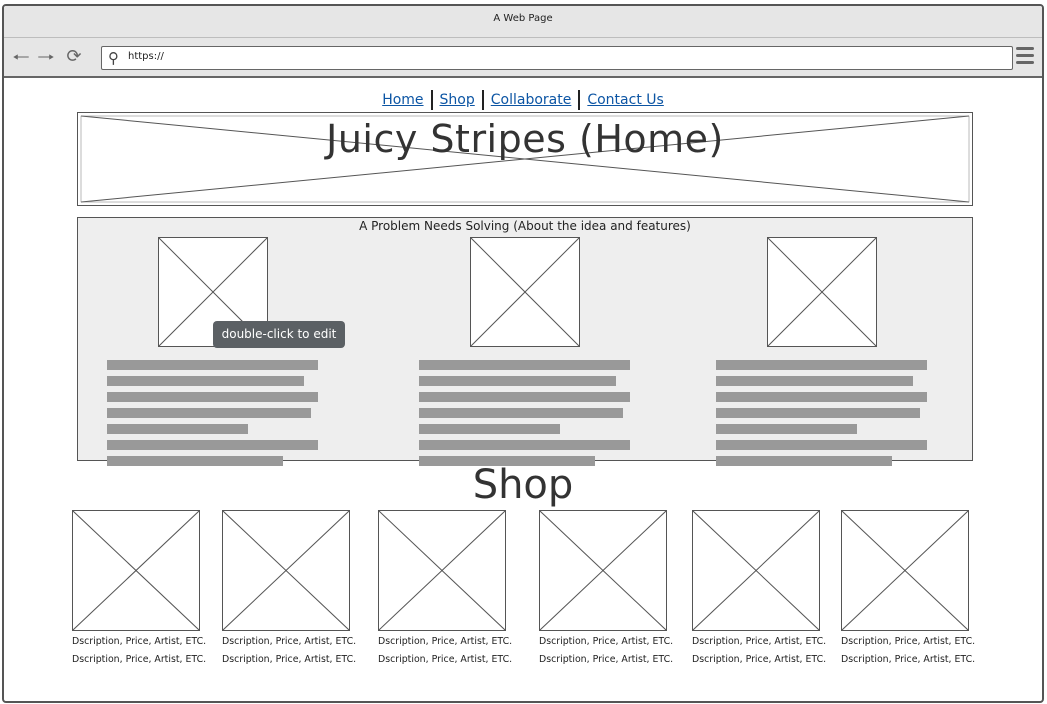  Describe the element at coordinates (625, 100) in the screenshot. I see `nav-link-contact-us: Contact Us` at that location.